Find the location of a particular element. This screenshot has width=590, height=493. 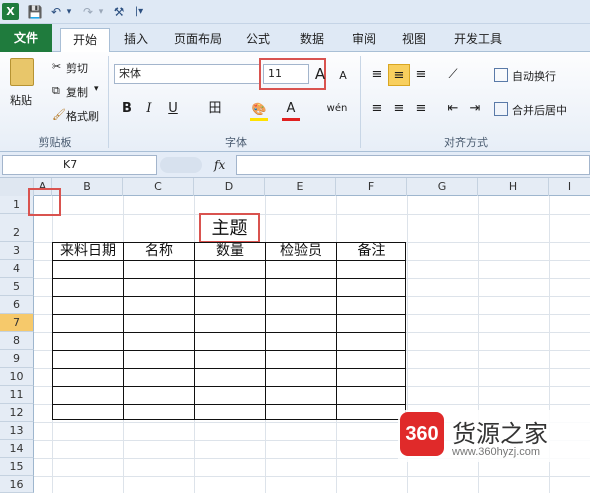

font-group-label: 字体 is located at coordinates (236, 142).